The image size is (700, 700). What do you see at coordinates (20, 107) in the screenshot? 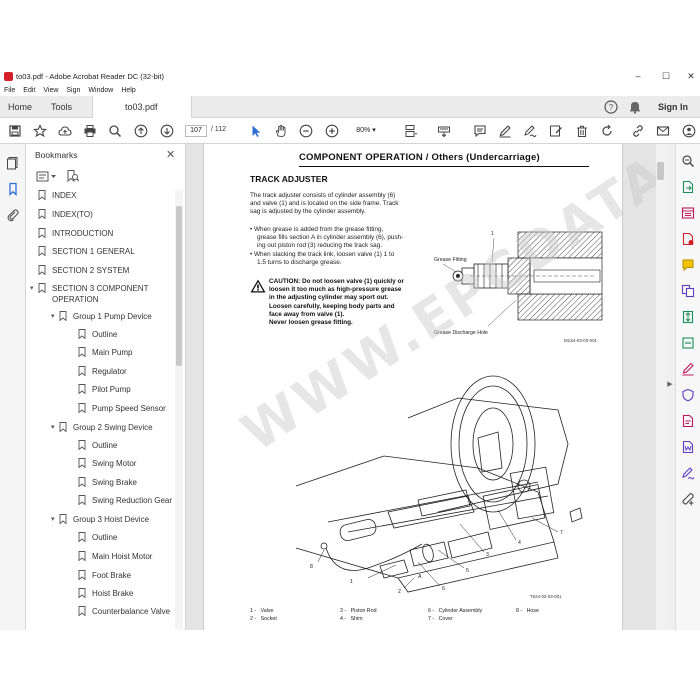
I see `tab-home: Home` at bounding box center [20, 107].